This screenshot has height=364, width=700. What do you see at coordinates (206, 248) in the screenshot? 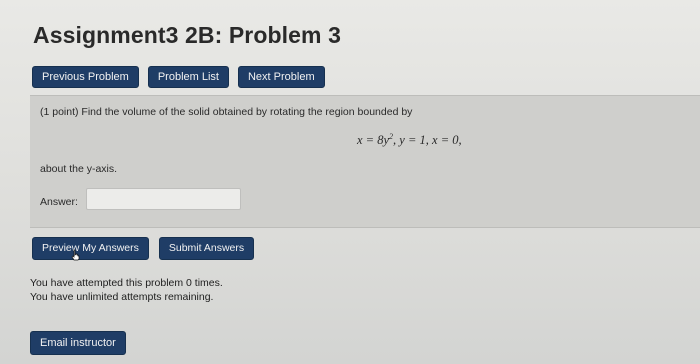
I see `submit-answers-button: Submit Answers` at bounding box center [206, 248].